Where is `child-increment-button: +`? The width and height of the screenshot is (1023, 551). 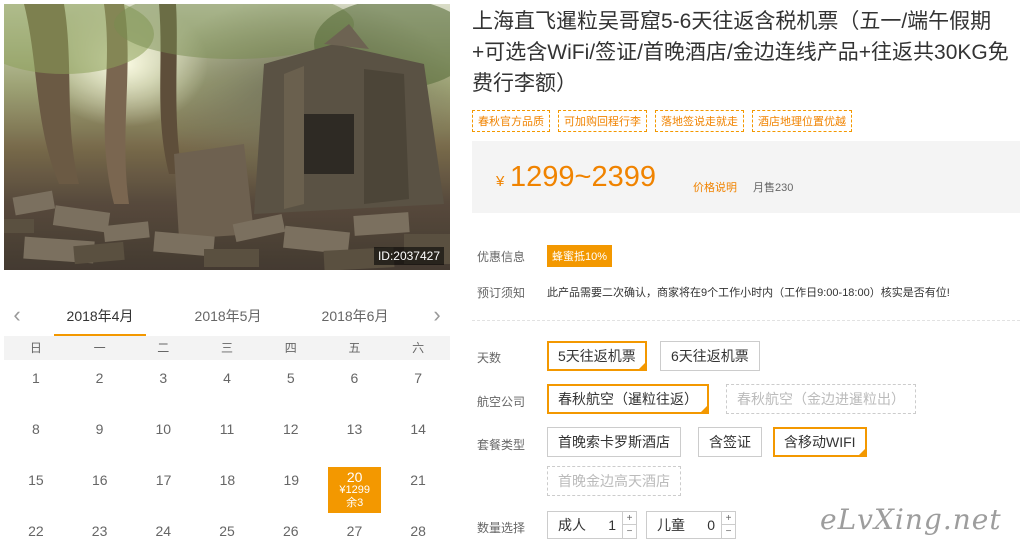
child-increment-button: + is located at coordinates (728, 518).